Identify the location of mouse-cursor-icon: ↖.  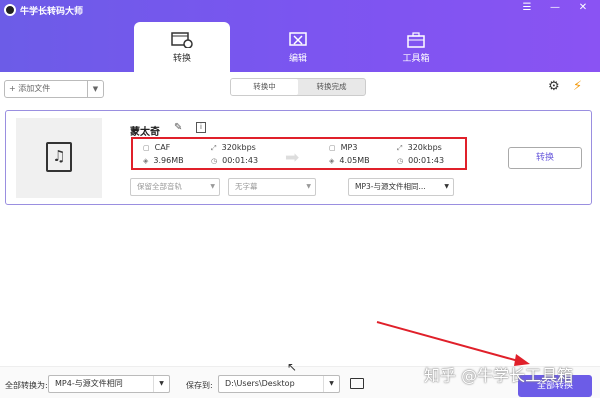
(292, 367).